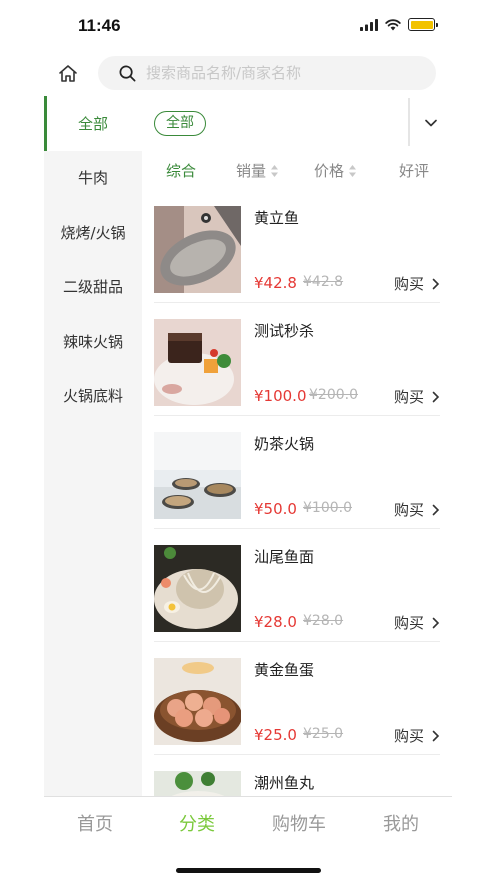 This screenshot has width=497, height=883. I want to click on product-item: 潮州鱼丸, so click(297, 775).